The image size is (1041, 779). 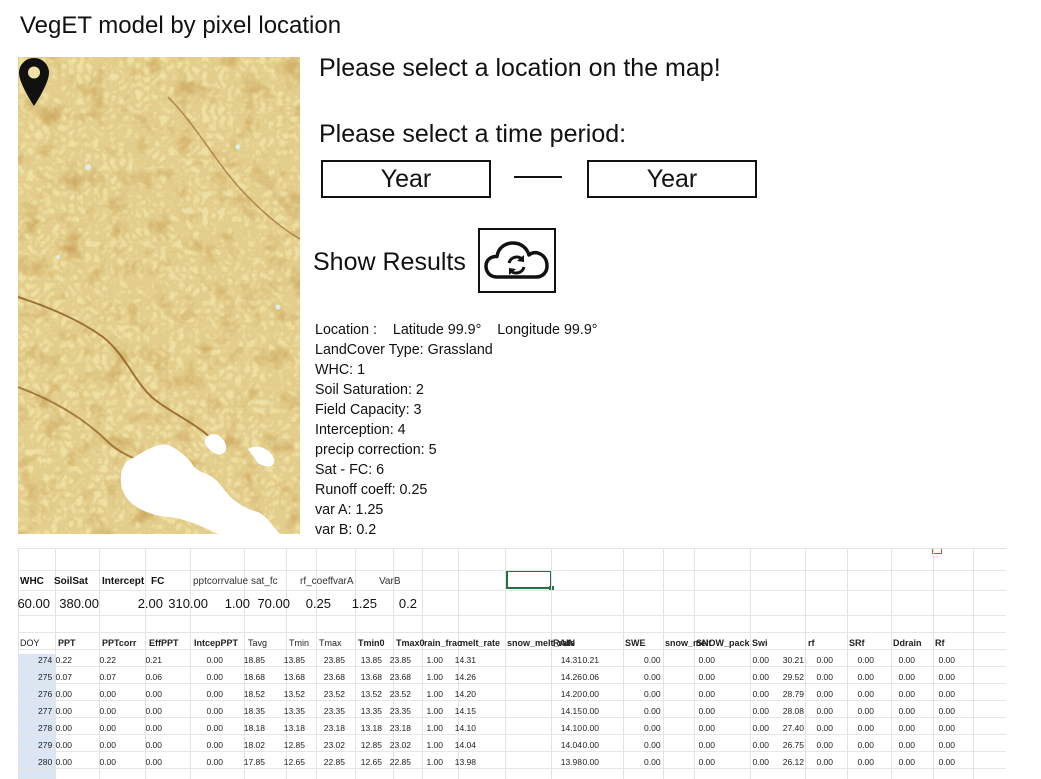 I want to click on table-cell: 14.15, so click(x=459, y=711).